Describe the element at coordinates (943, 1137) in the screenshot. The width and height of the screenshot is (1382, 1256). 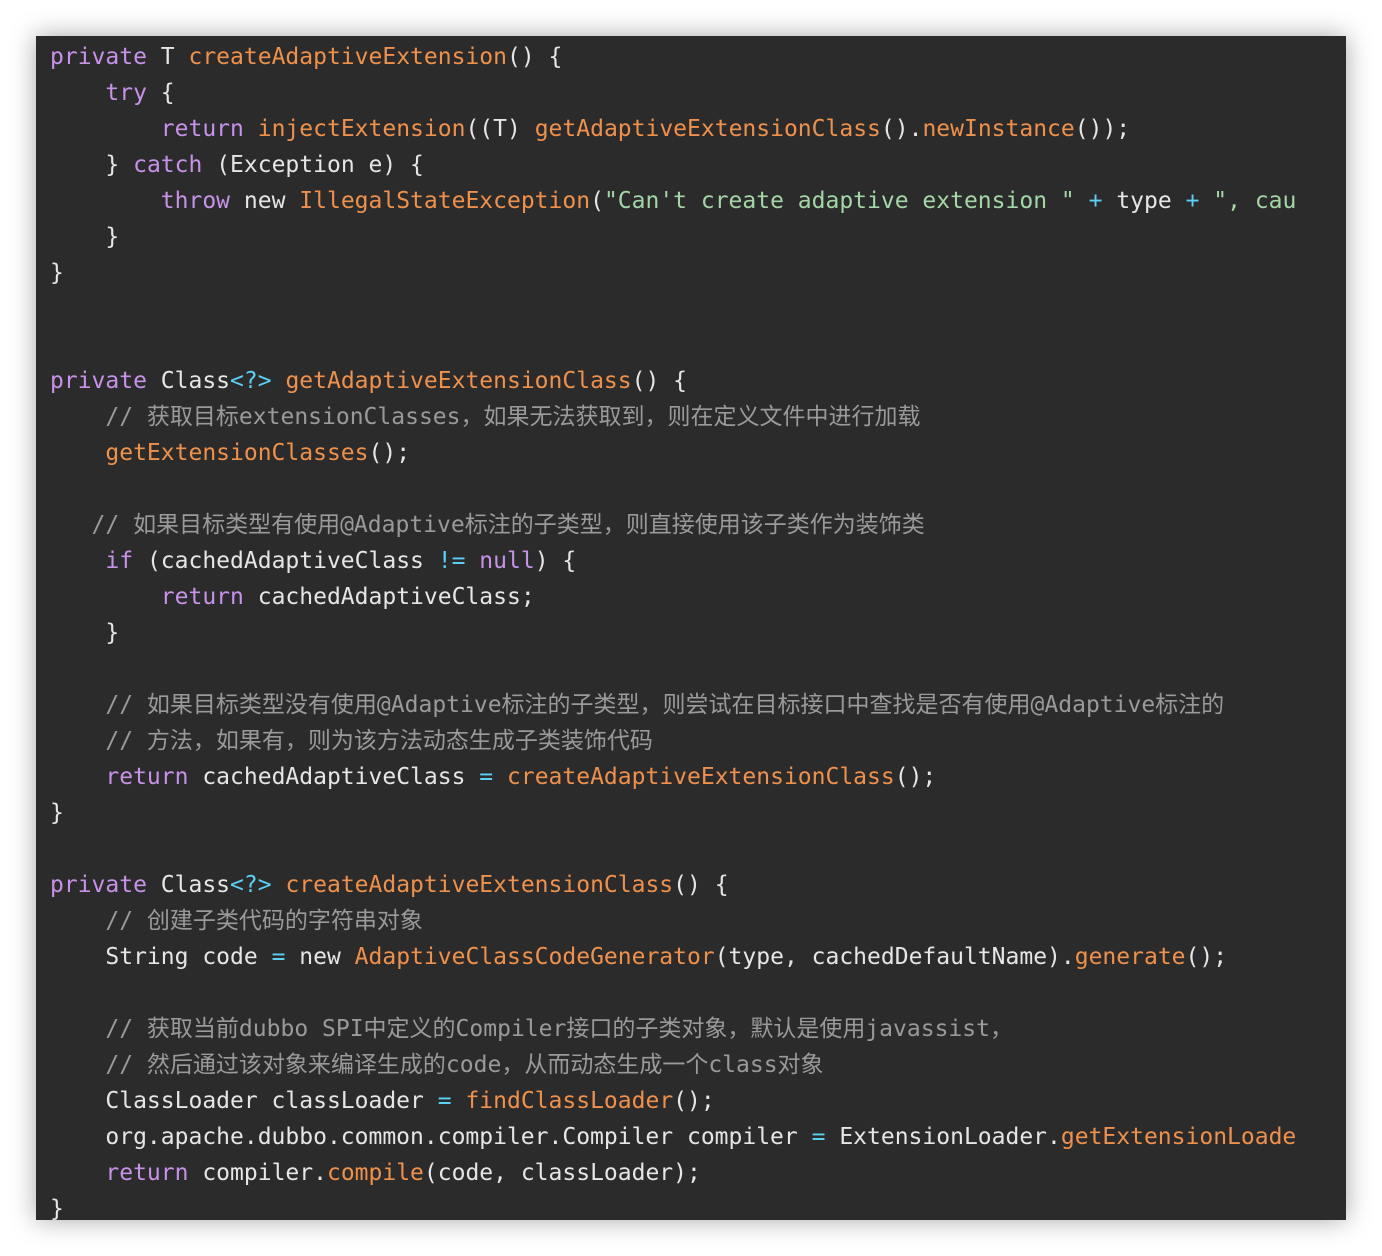
I see `code-text: ExtensionLoader.` at that location.